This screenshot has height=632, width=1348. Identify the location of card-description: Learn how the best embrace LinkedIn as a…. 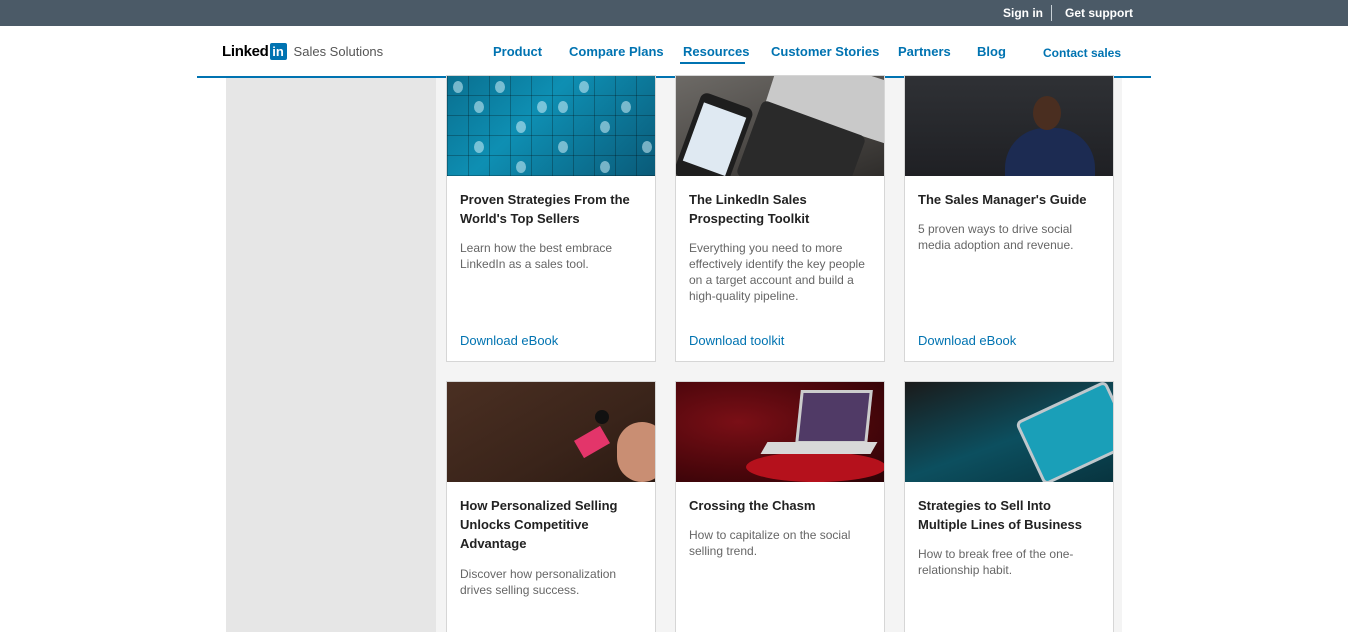
(536, 256).